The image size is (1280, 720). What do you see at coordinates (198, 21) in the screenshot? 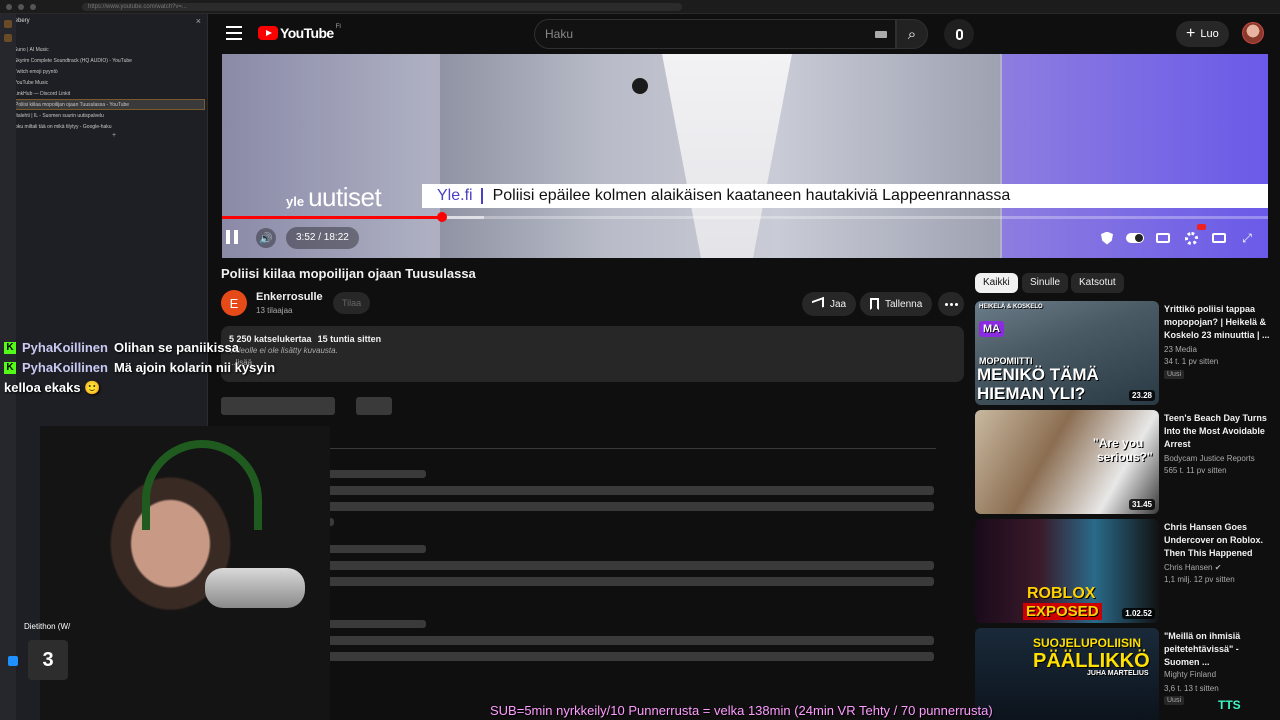
I see `close-icon: ×` at bounding box center [198, 21].